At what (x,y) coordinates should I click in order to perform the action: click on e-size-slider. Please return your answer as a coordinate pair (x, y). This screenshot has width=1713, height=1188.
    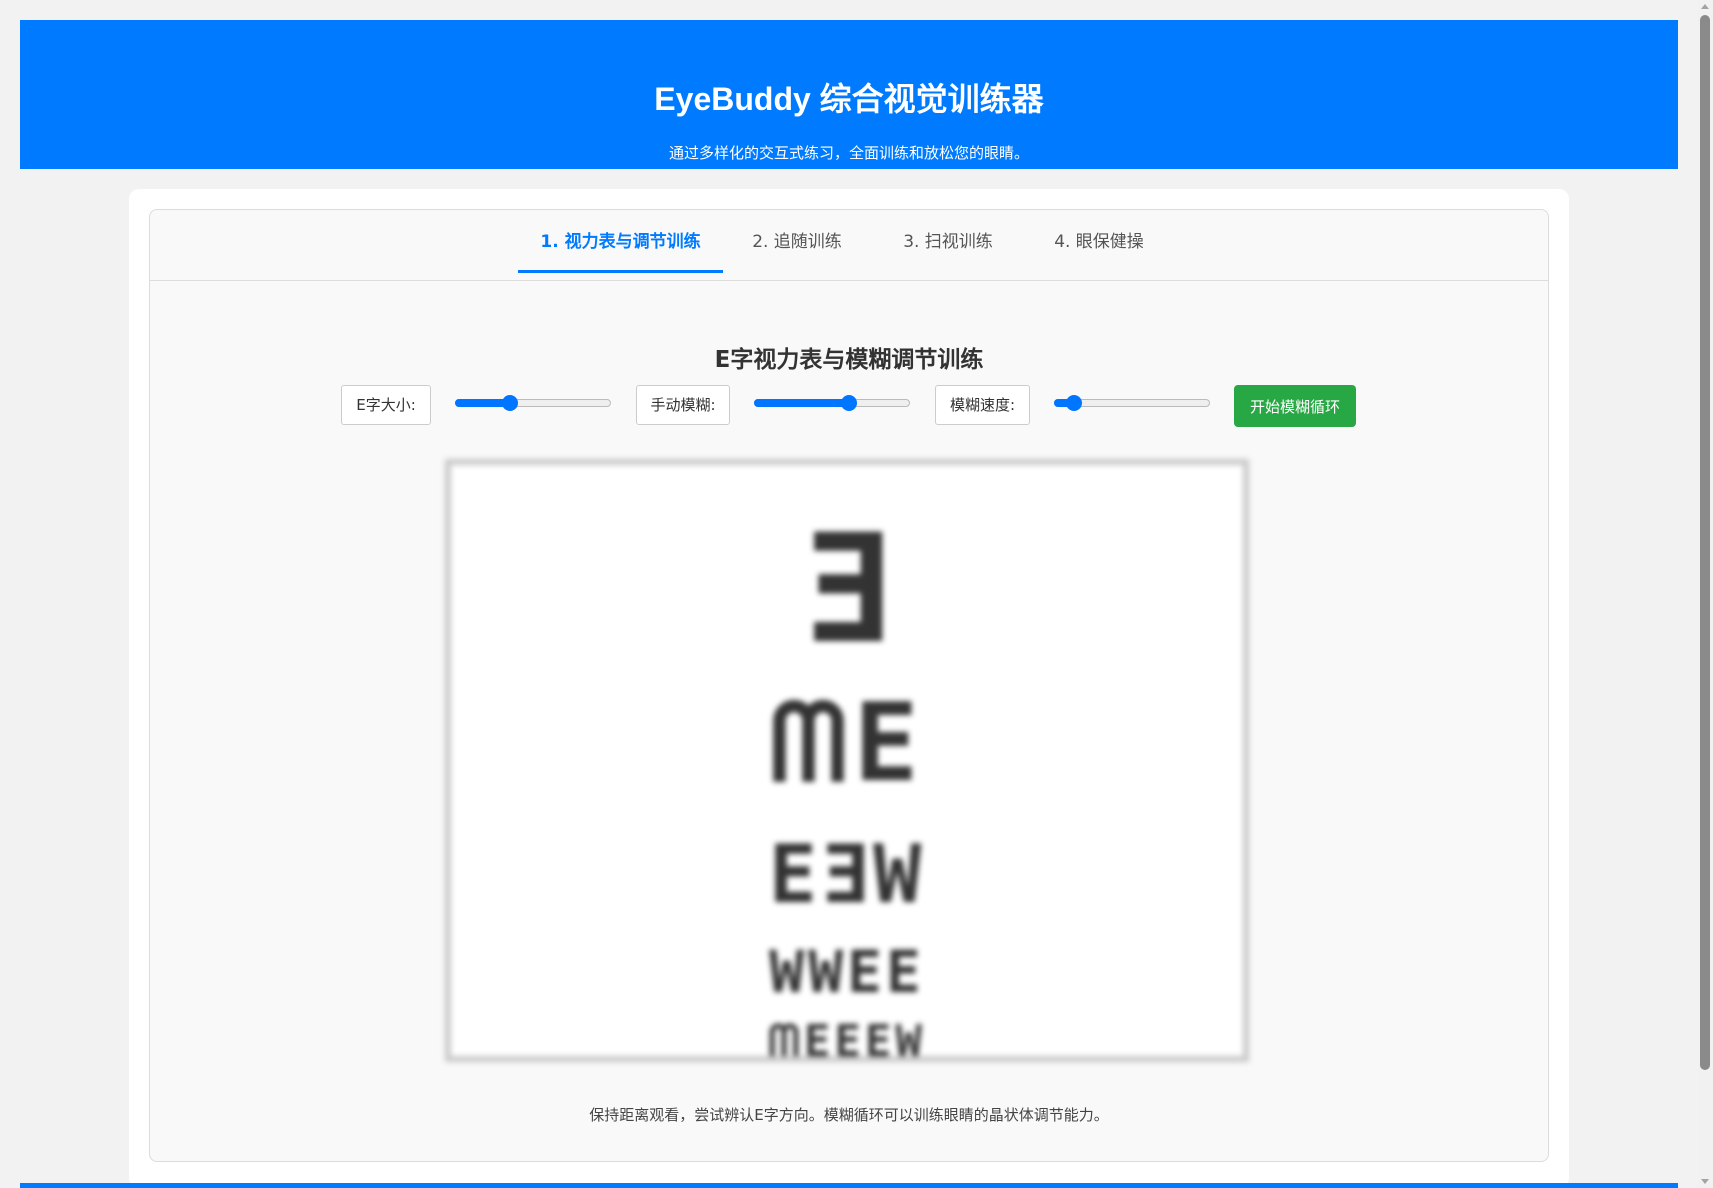
    Looking at the image, I should click on (533, 403).